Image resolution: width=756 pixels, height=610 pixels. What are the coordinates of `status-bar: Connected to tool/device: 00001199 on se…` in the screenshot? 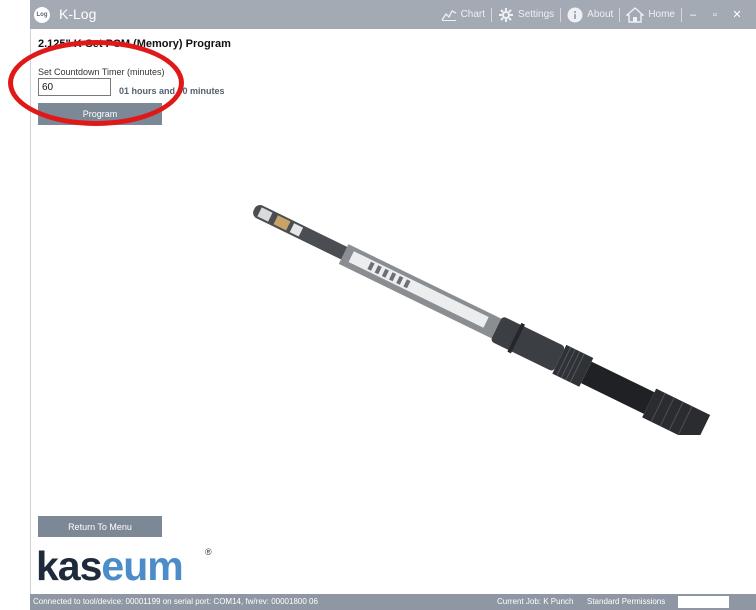 It's located at (393, 602).